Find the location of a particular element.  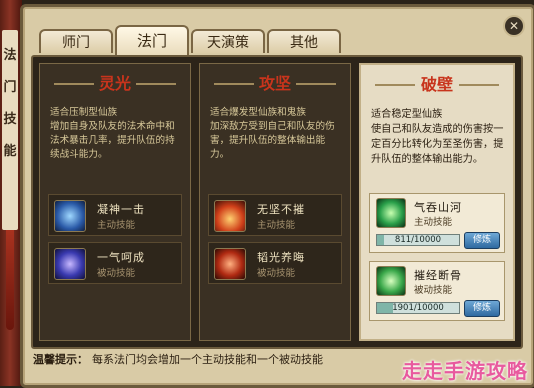

side-glyph: 技 is located at coordinates (10, 119).